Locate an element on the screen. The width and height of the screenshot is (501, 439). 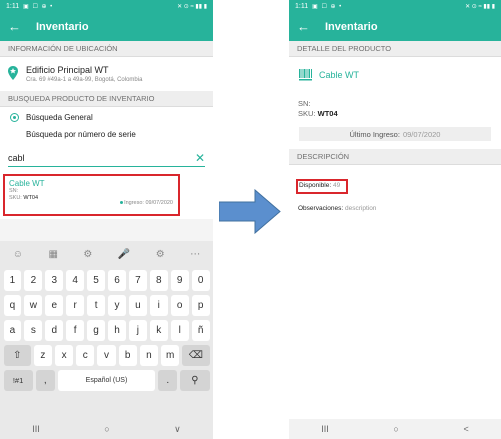
search-input-value: cabl is located at coordinates (101, 158).